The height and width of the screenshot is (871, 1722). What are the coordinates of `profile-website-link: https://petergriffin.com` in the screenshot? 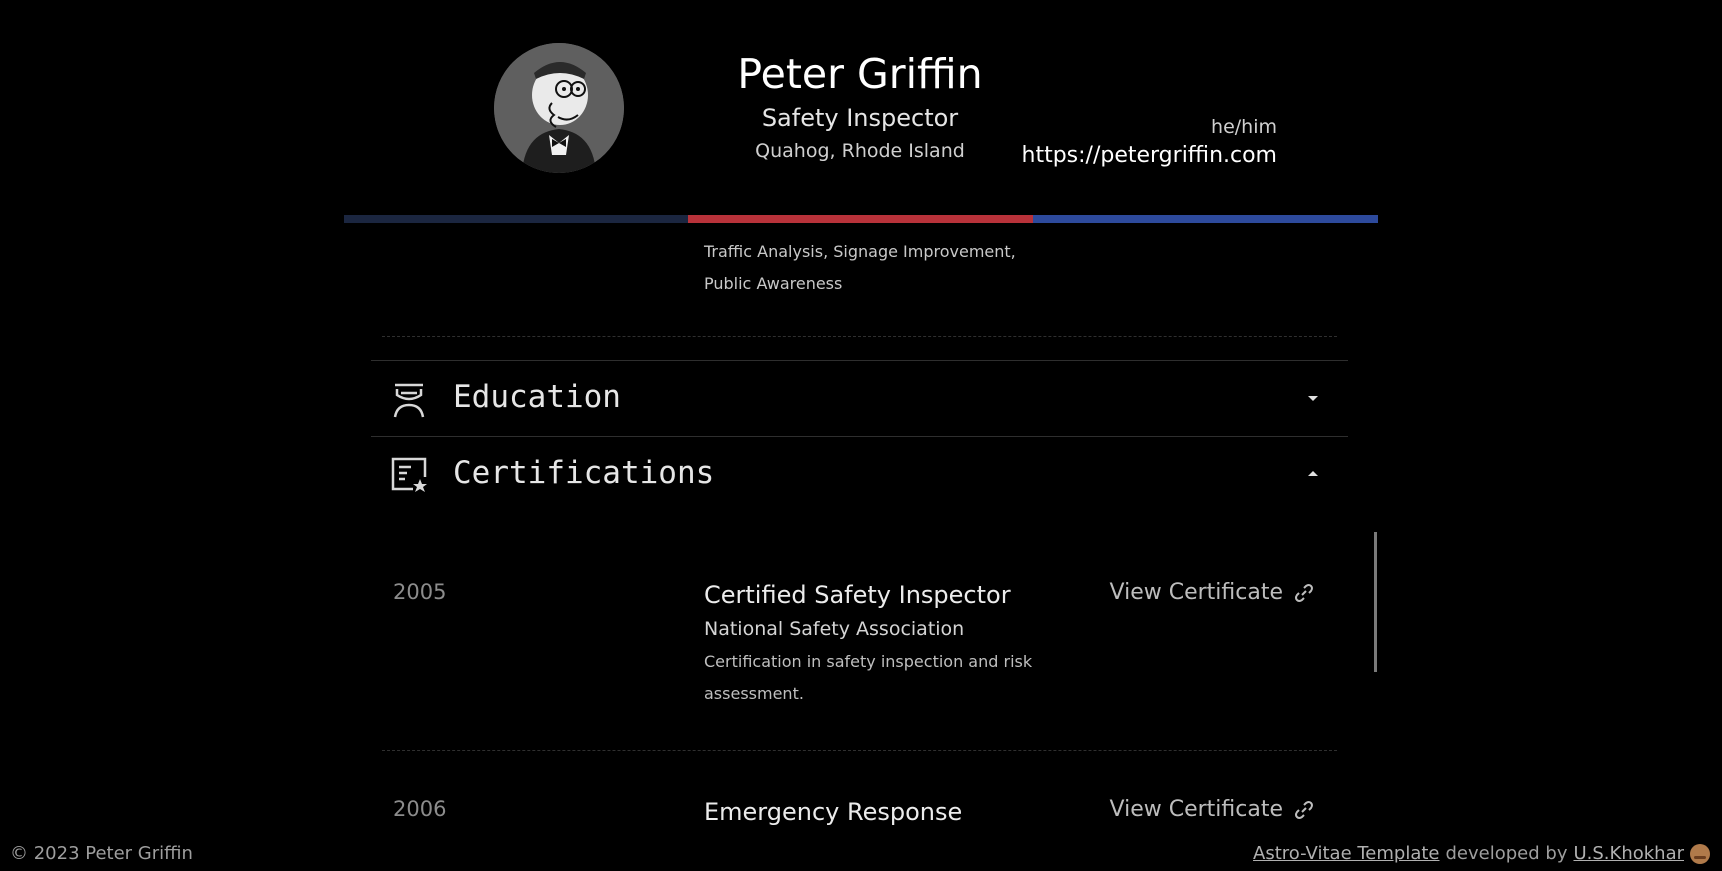 It's located at (1150, 155).